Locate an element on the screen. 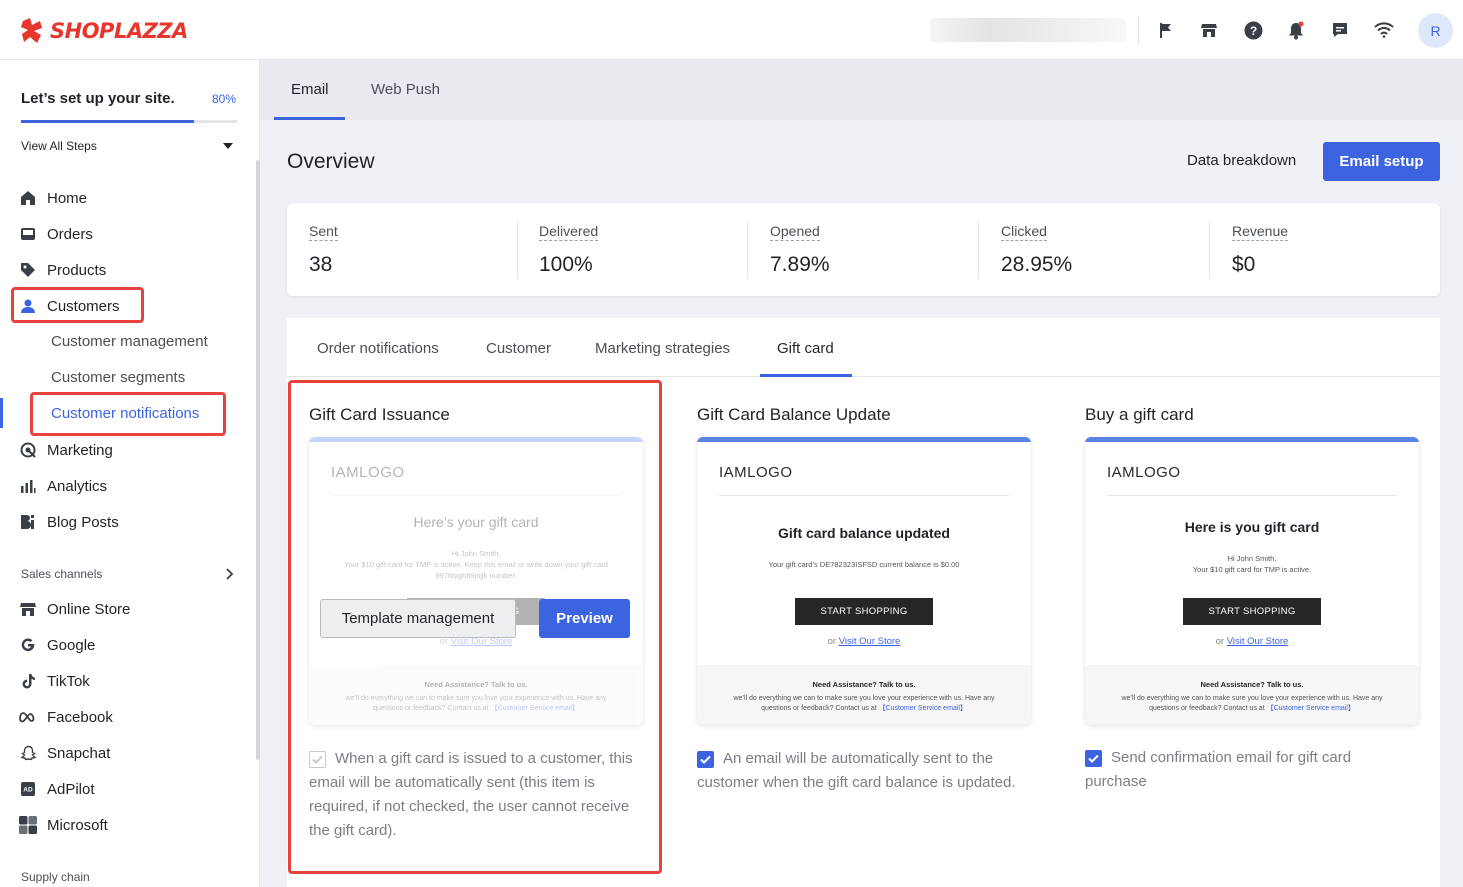  sidebar-item-microsoft: Microsoft is located at coordinates (125, 825).